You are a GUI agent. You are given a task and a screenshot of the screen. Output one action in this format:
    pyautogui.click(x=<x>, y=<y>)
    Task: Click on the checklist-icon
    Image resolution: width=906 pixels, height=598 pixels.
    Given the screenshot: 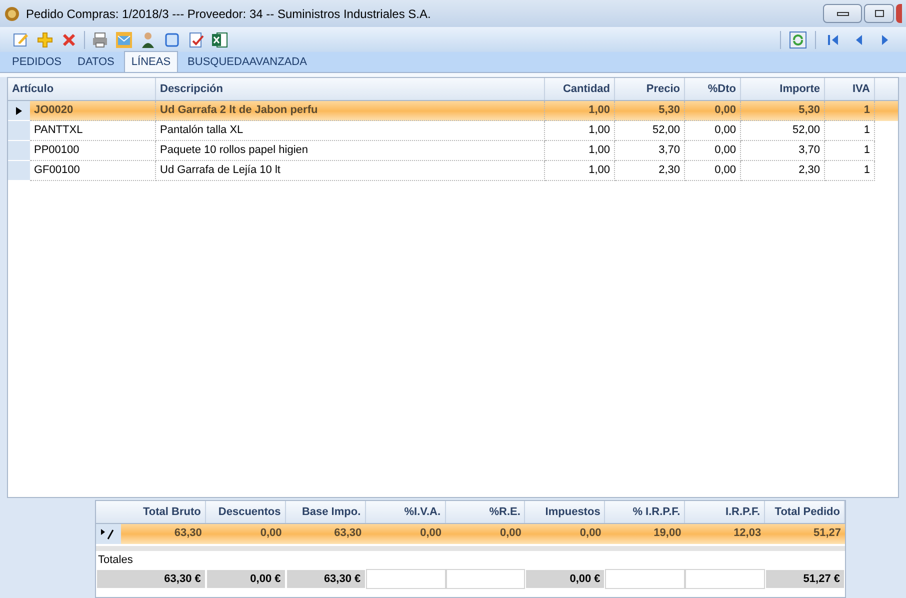 What is the action you would take?
    pyautogui.click(x=196, y=39)
    